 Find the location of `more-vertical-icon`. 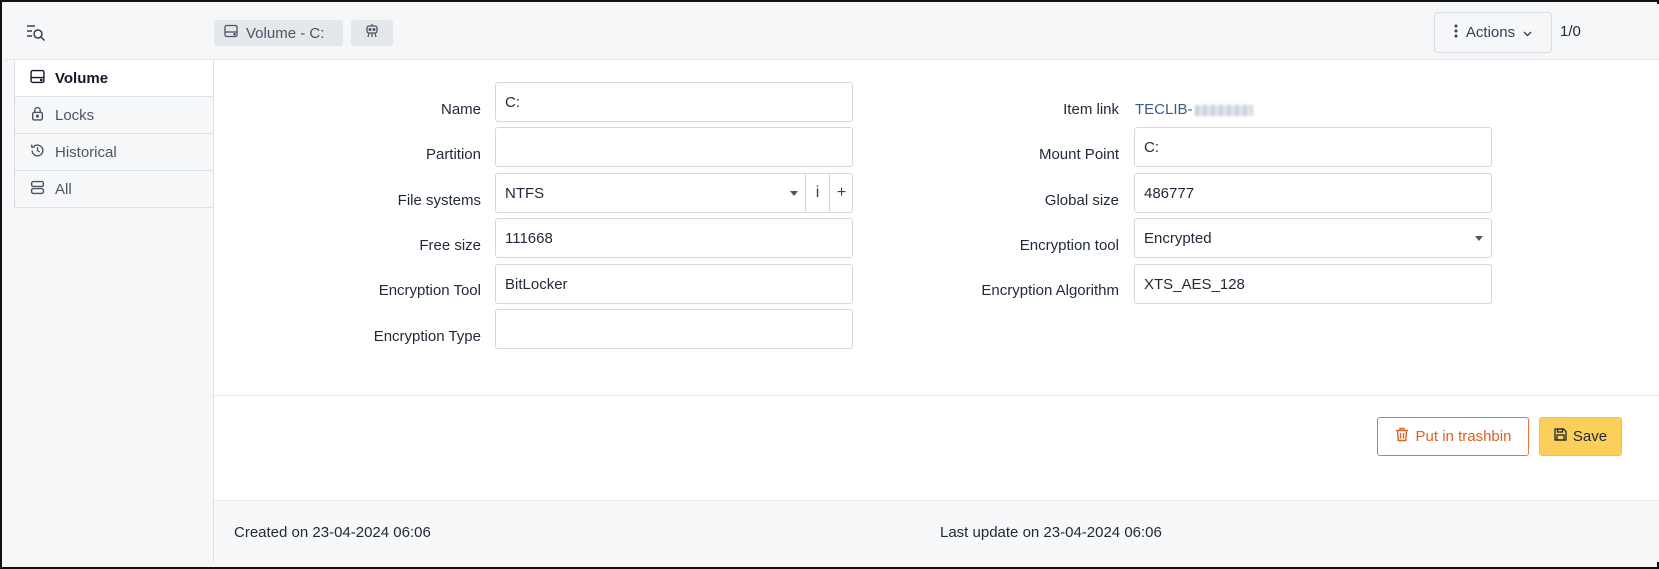

more-vertical-icon is located at coordinates (1456, 33).